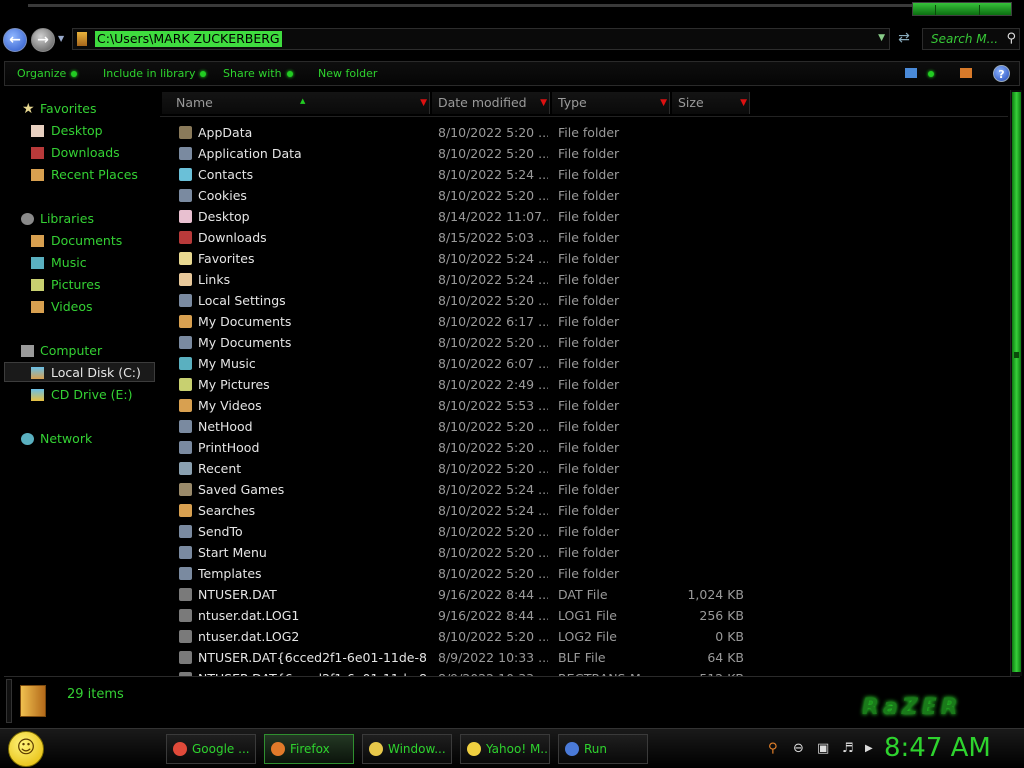  What do you see at coordinates (937, 748) in the screenshot?
I see `clock: 8:47 AM` at bounding box center [937, 748].